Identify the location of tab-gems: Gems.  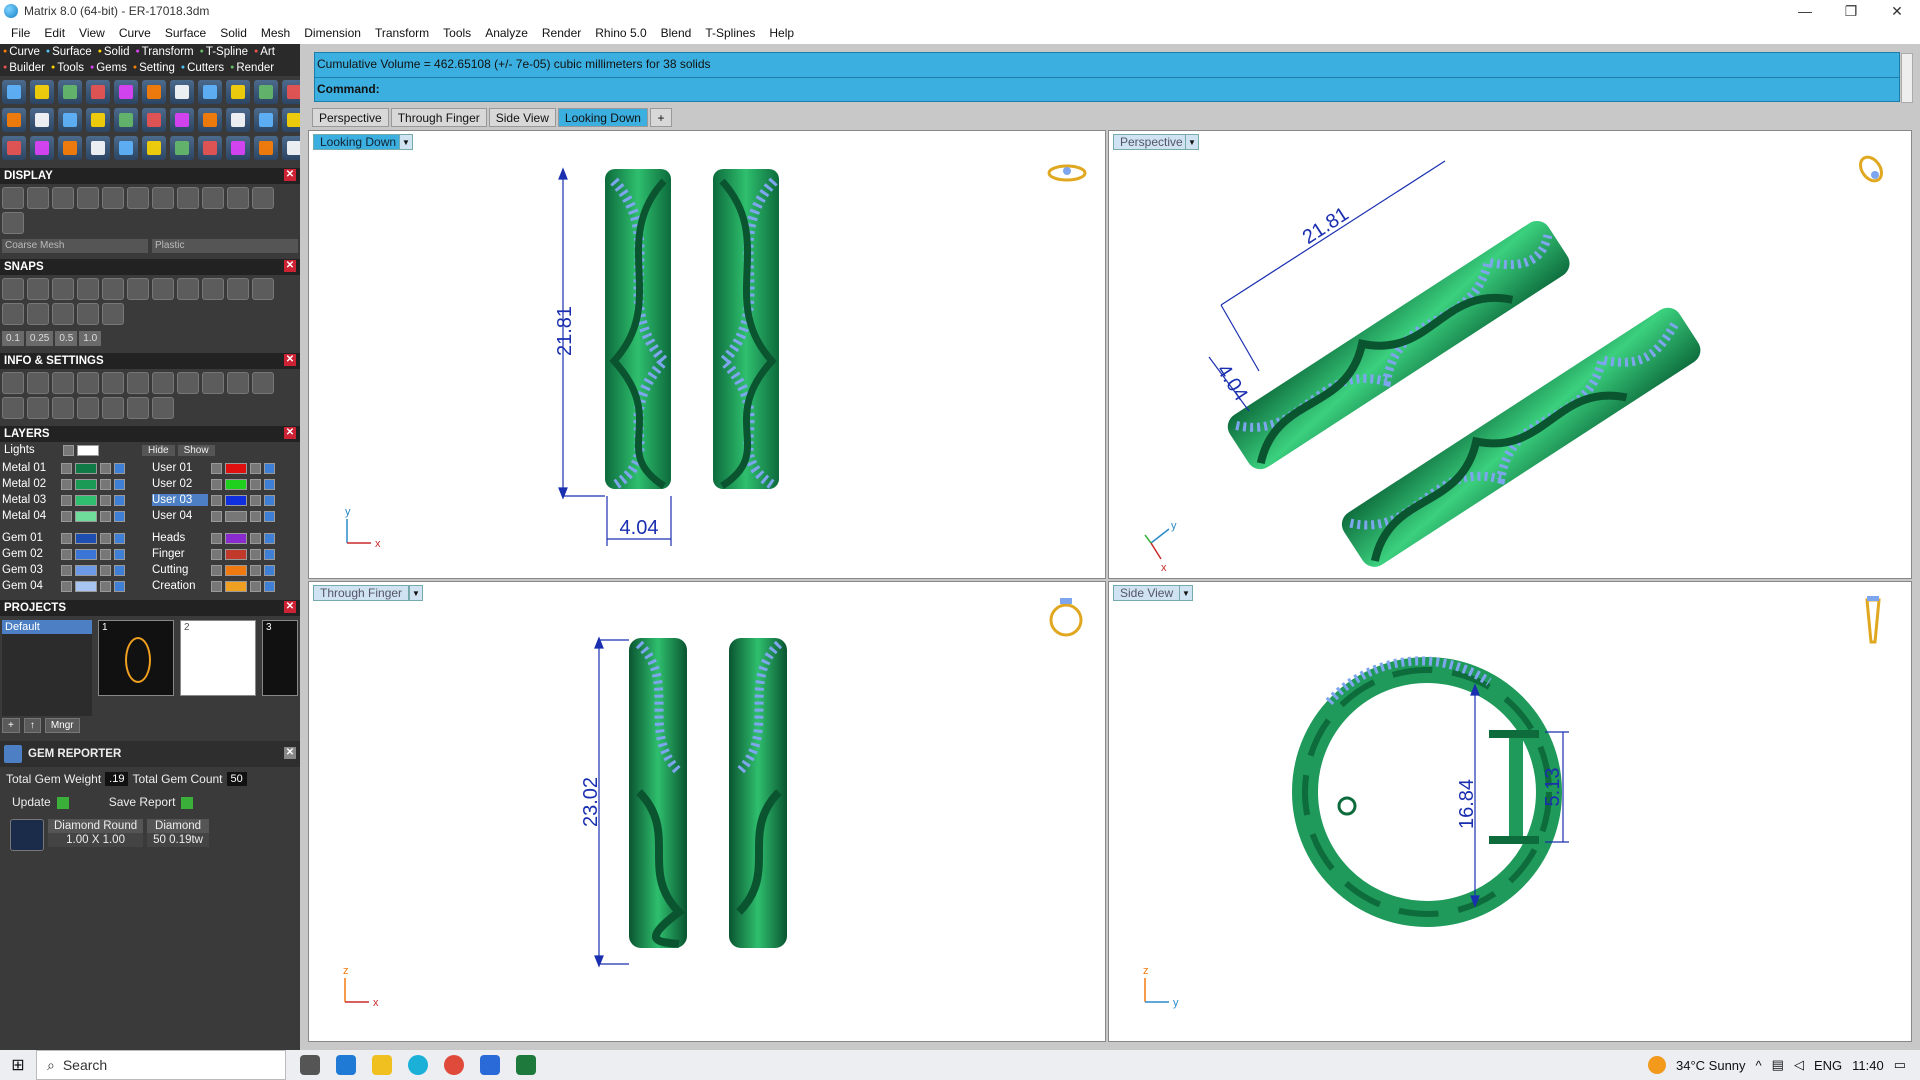
(108, 68).